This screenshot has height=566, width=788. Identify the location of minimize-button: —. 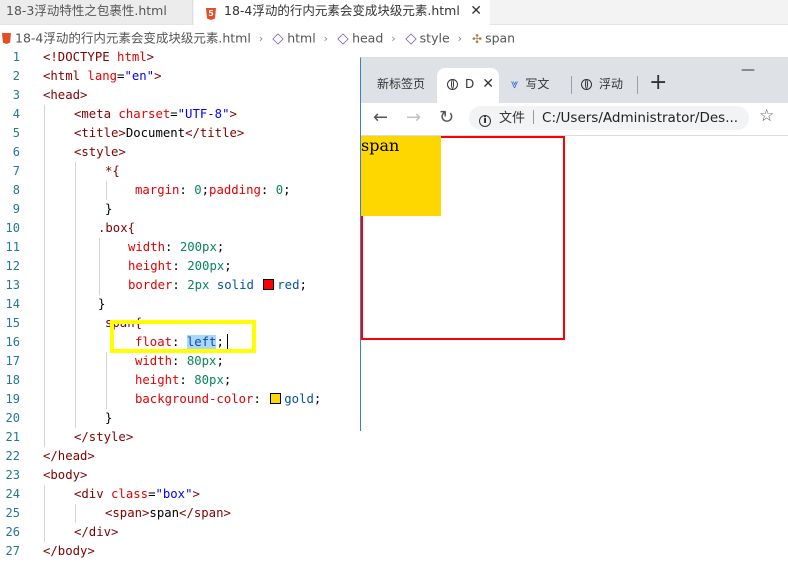
(748, 70).